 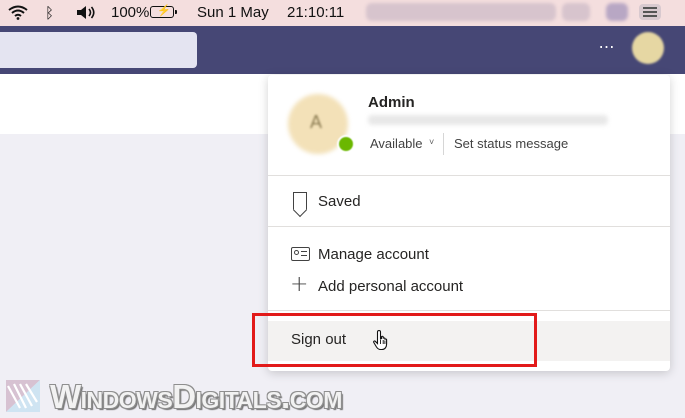 What do you see at coordinates (606, 48) in the screenshot?
I see `more-options-button: ⋯` at bounding box center [606, 48].